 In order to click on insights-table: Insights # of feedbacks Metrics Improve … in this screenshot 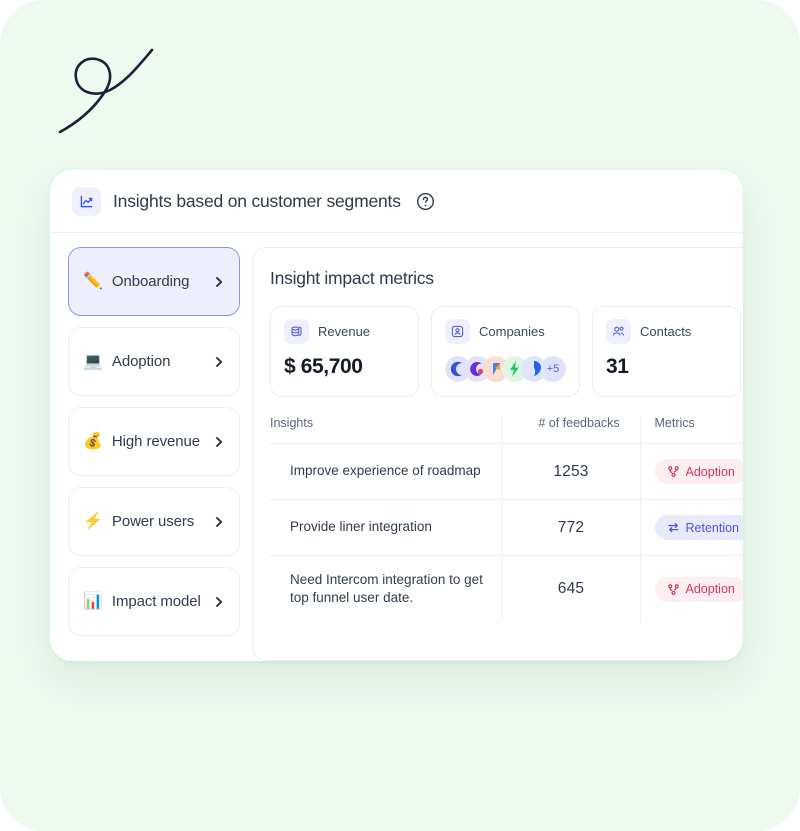, I will do `click(506, 519)`.